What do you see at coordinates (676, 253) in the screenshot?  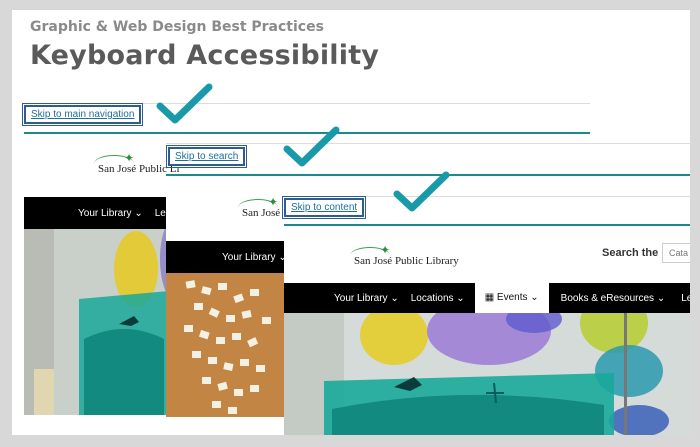 I see `search-input: Cata` at bounding box center [676, 253].